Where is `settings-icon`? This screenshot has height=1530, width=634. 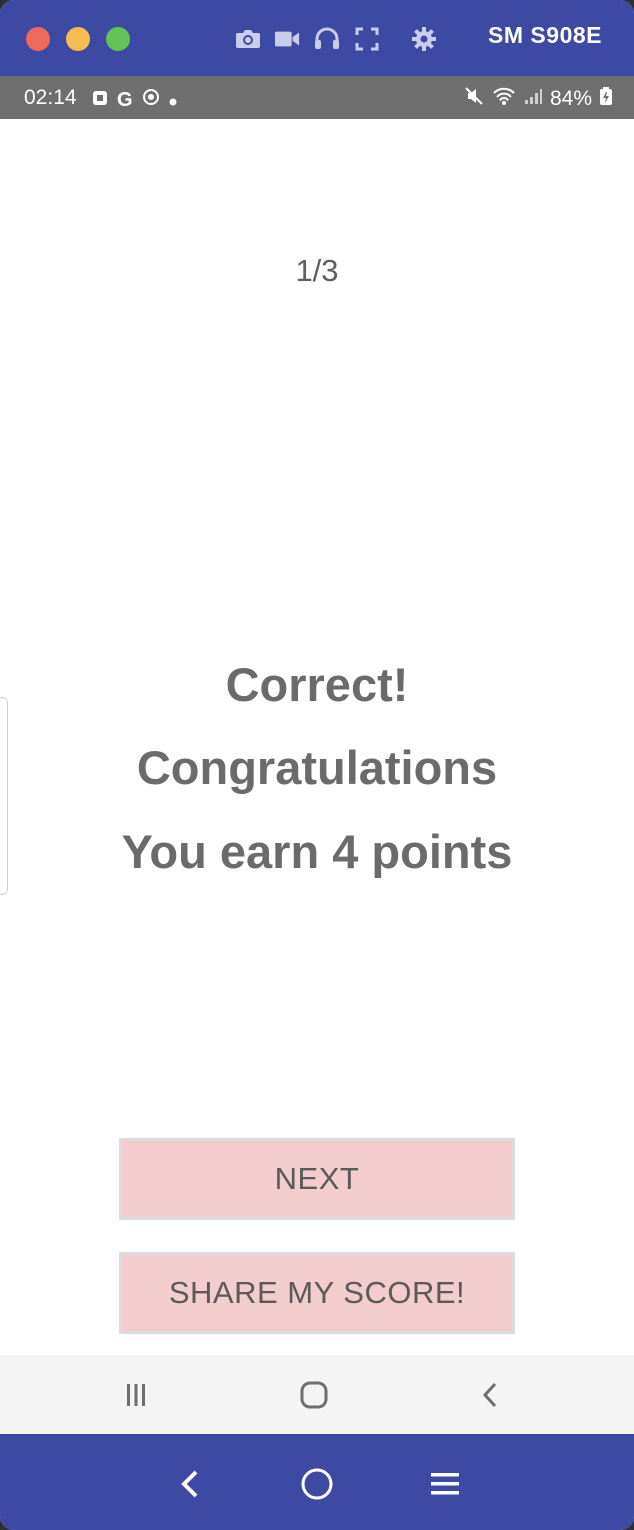 settings-icon is located at coordinates (424, 39).